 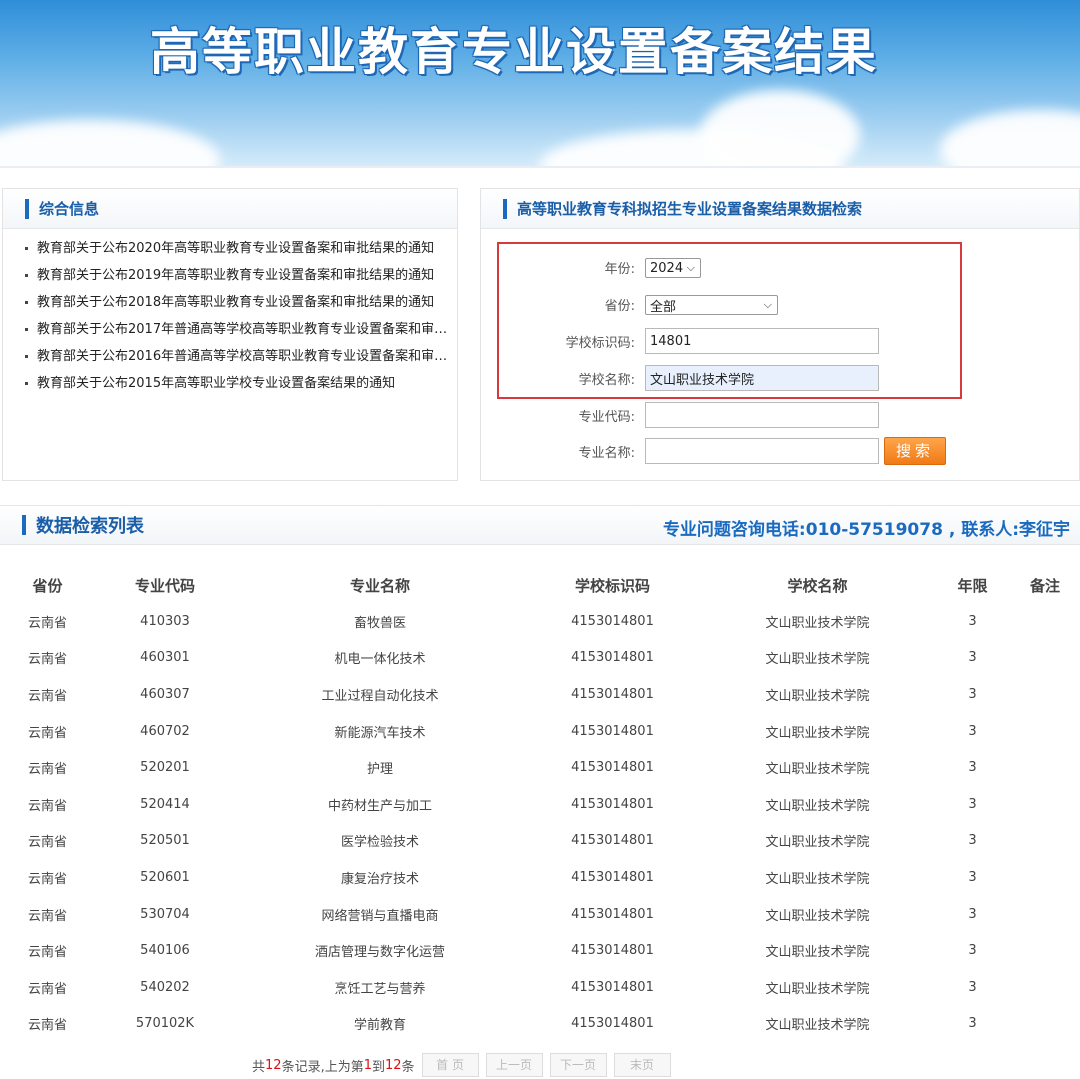 I want to click on pagination: 共 12 条记录,上为第 1 到 12 条 首 页 上一页 下一页 末页, so click(x=461, y=1065).